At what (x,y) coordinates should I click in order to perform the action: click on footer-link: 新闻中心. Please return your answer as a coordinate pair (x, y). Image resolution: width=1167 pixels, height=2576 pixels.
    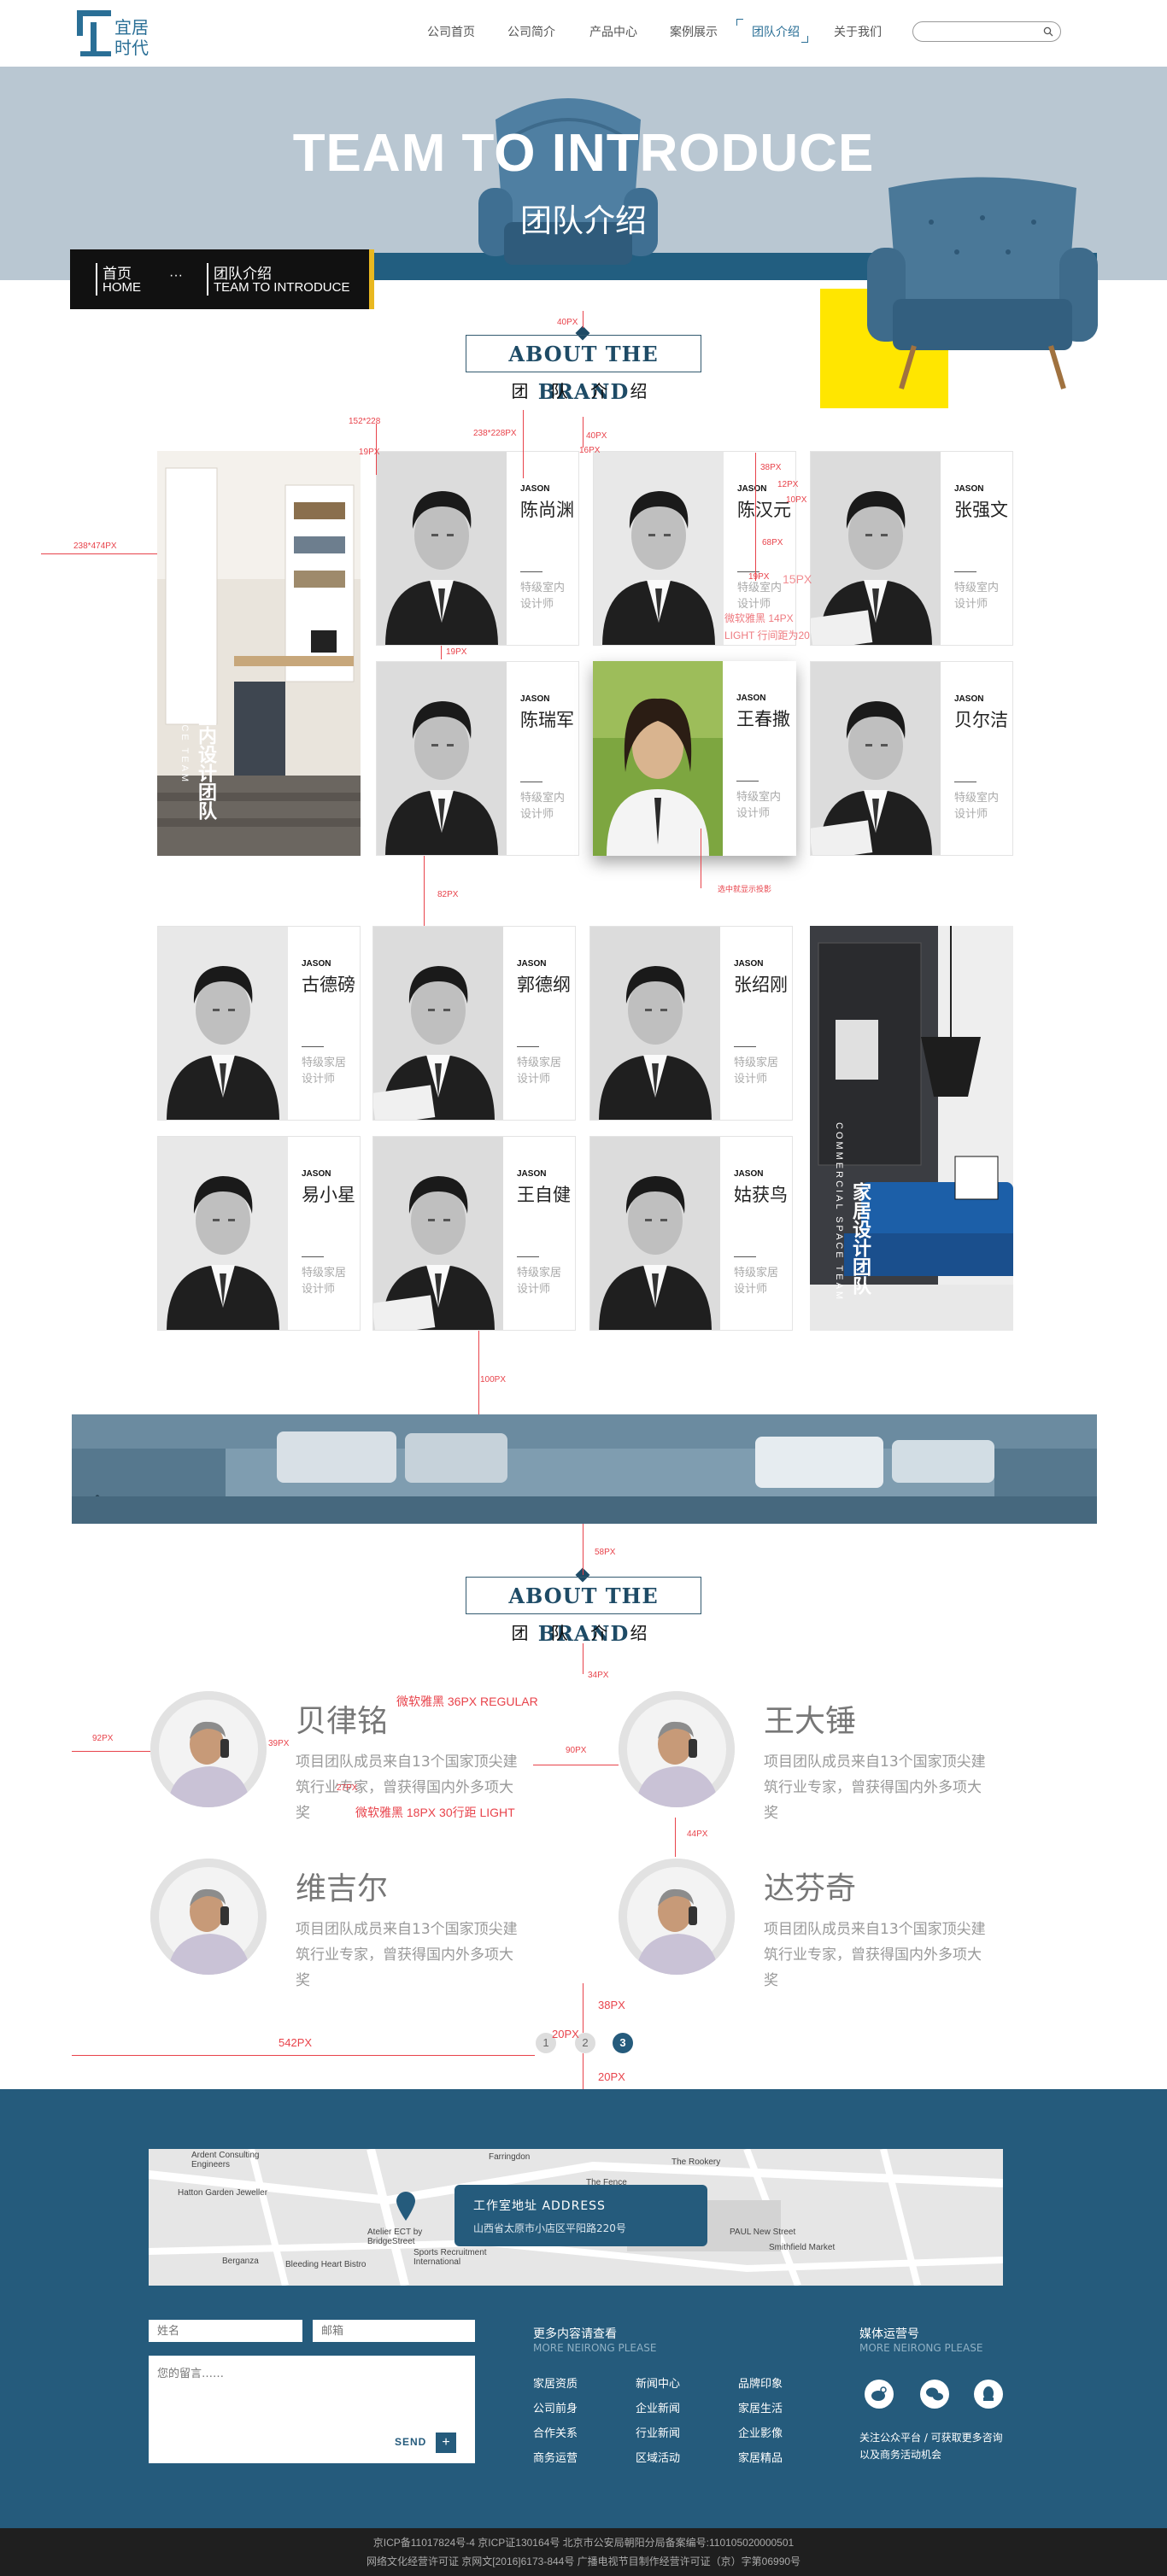
    Looking at the image, I should click on (658, 2382).